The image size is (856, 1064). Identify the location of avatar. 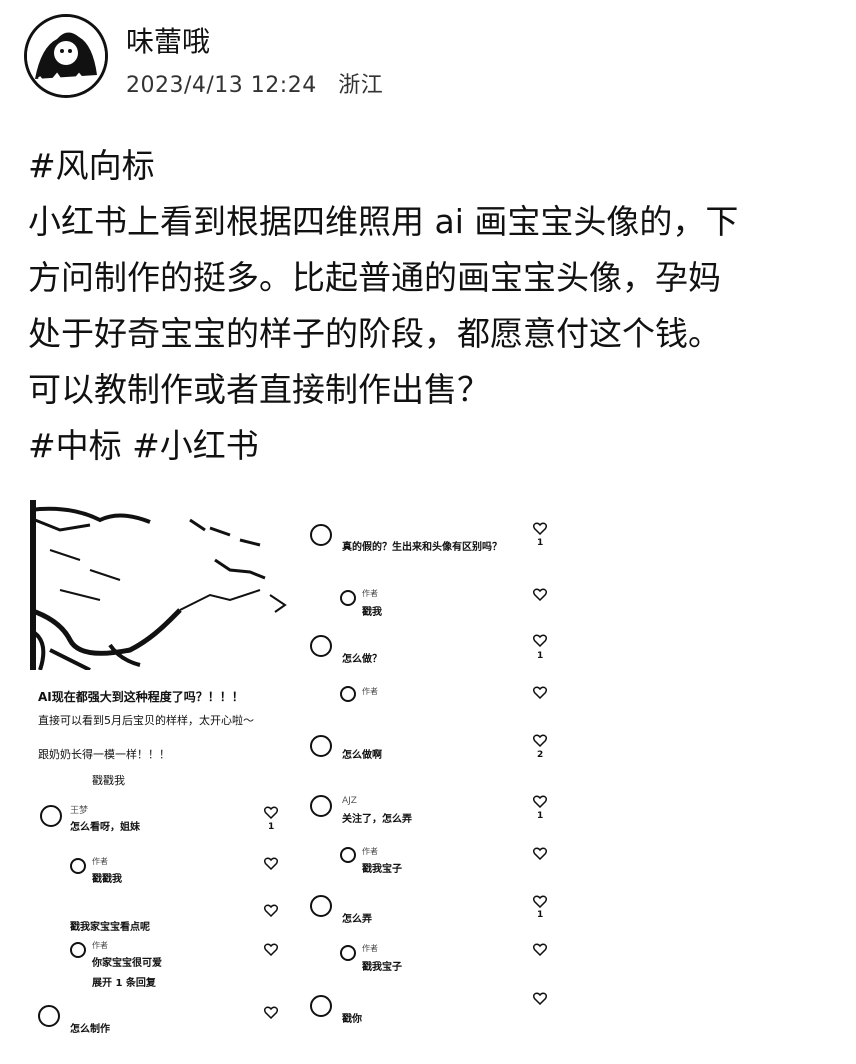
(66, 56).